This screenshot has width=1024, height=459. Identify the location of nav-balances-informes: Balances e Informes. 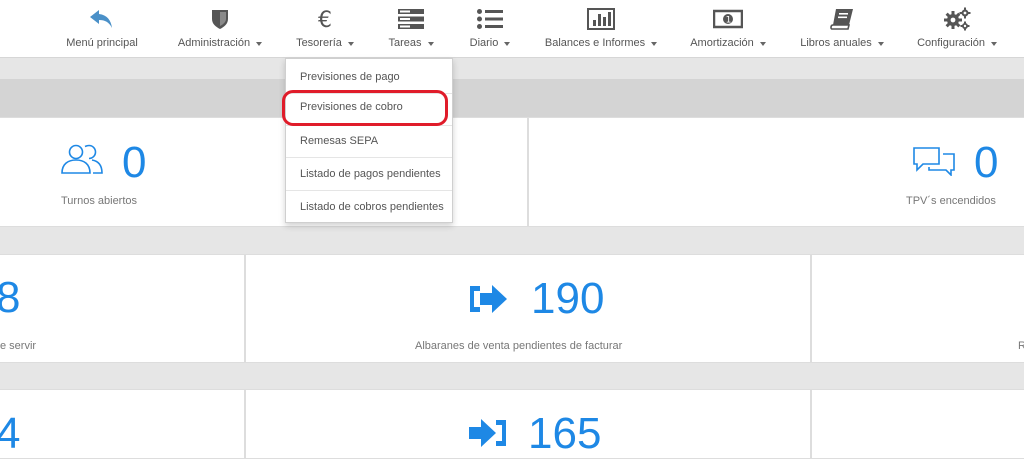
(601, 29).